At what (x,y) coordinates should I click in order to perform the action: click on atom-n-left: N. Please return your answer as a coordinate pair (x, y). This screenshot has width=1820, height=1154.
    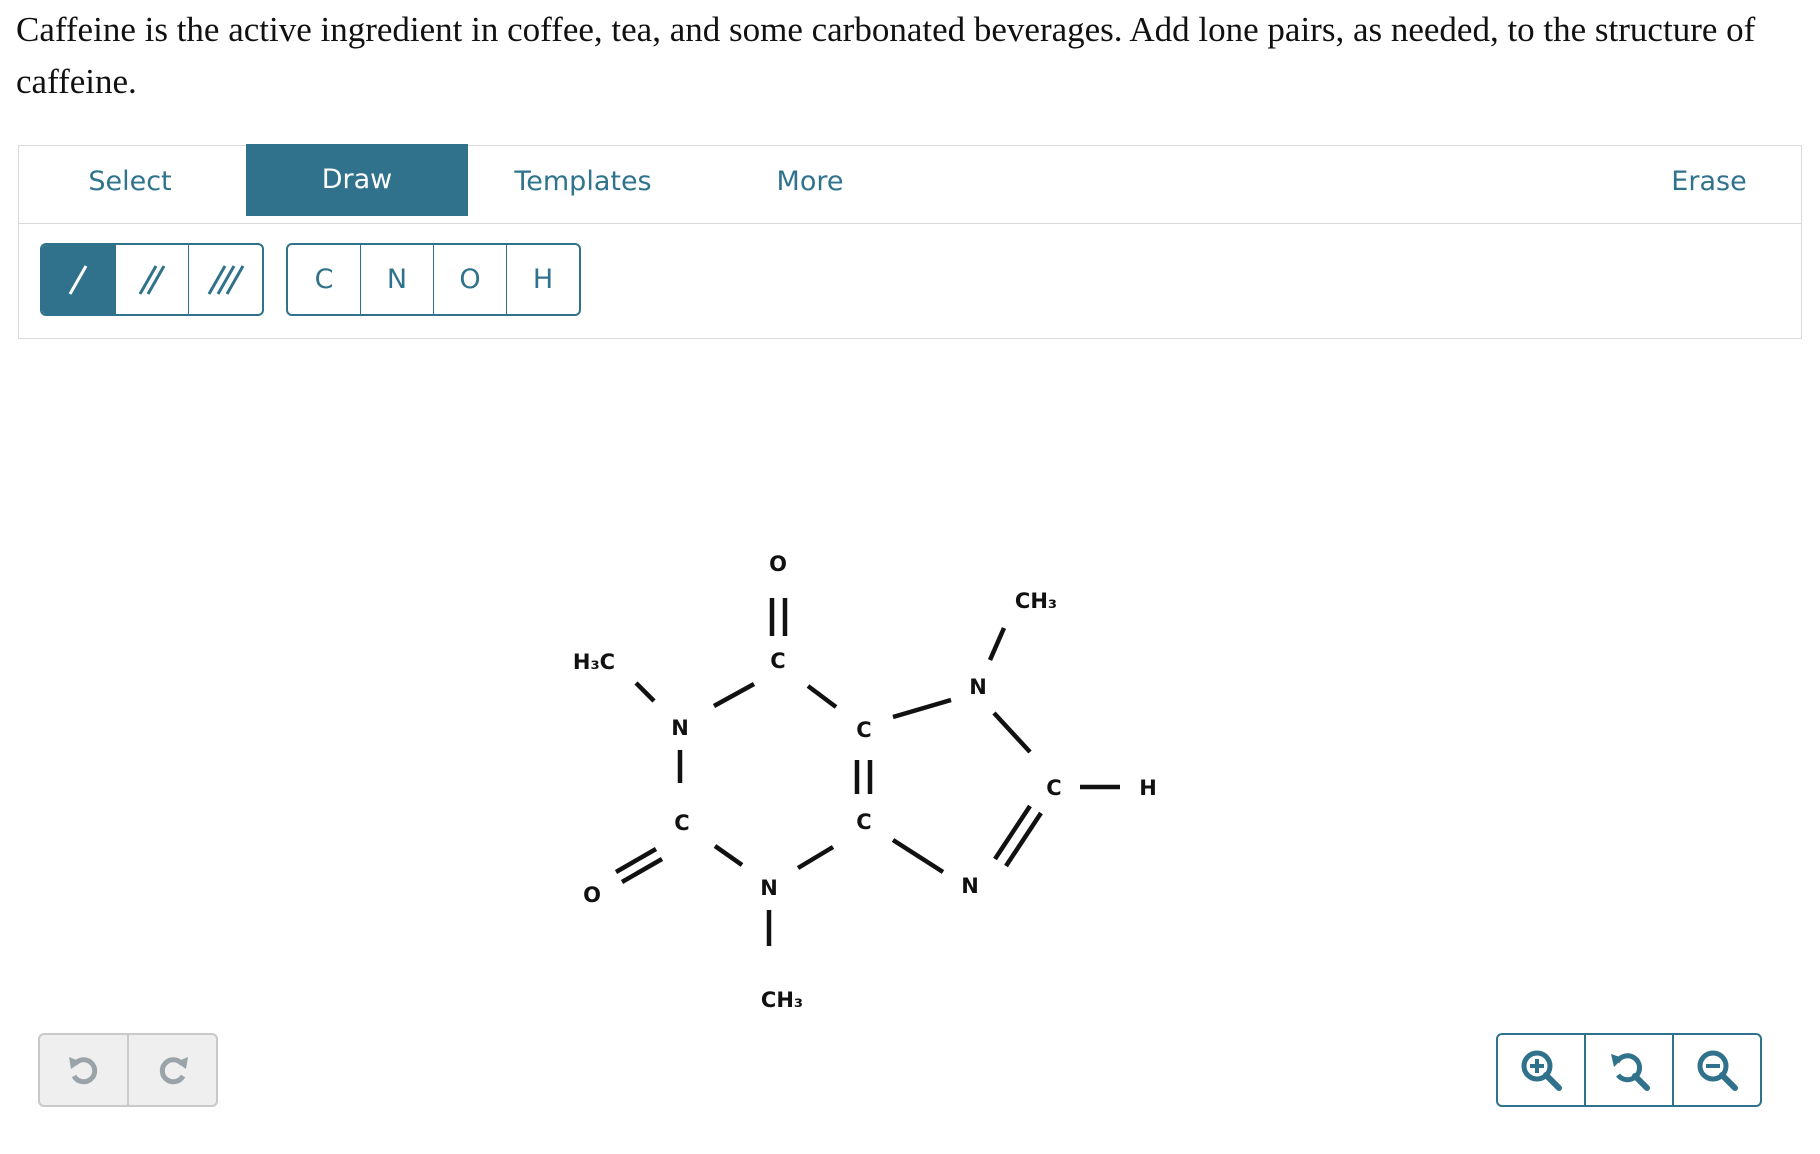
    Looking at the image, I should click on (680, 728).